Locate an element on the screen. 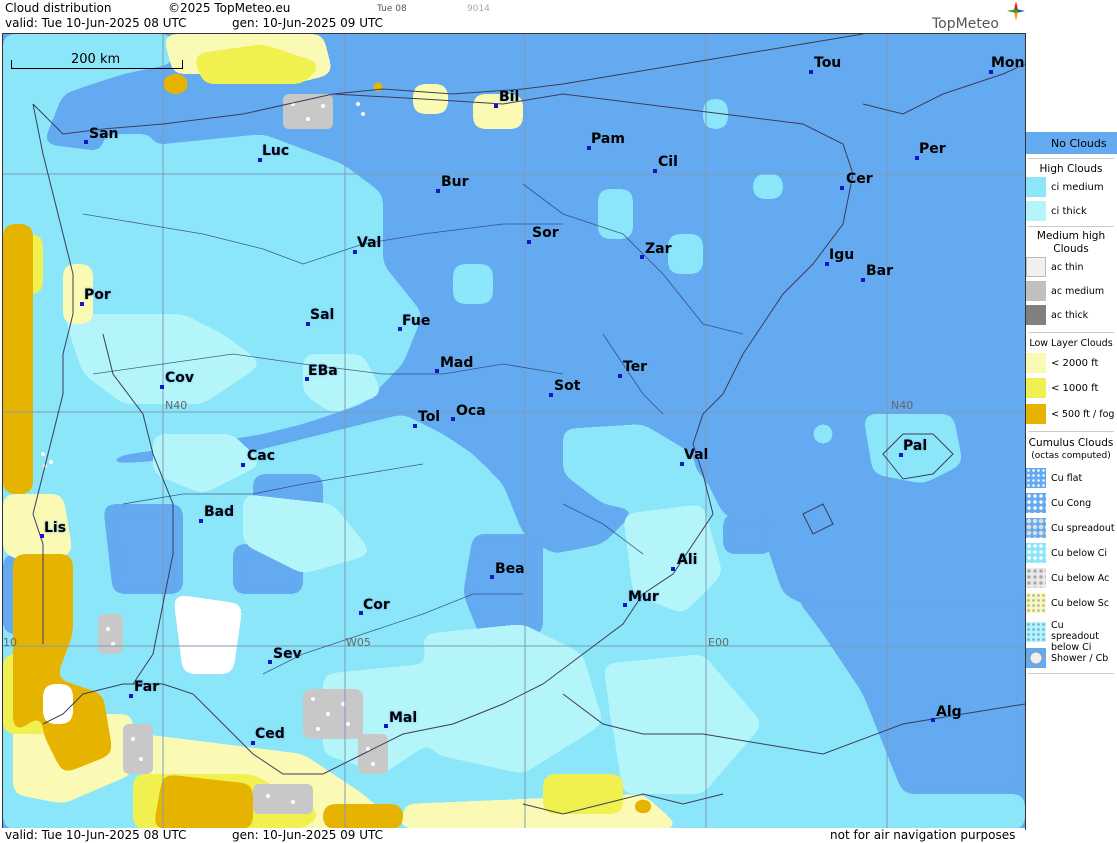 Image resolution: width=1117 pixels, height=843 pixels. legend-cu-spread: Cu spreadout is located at coordinates (1071, 529).